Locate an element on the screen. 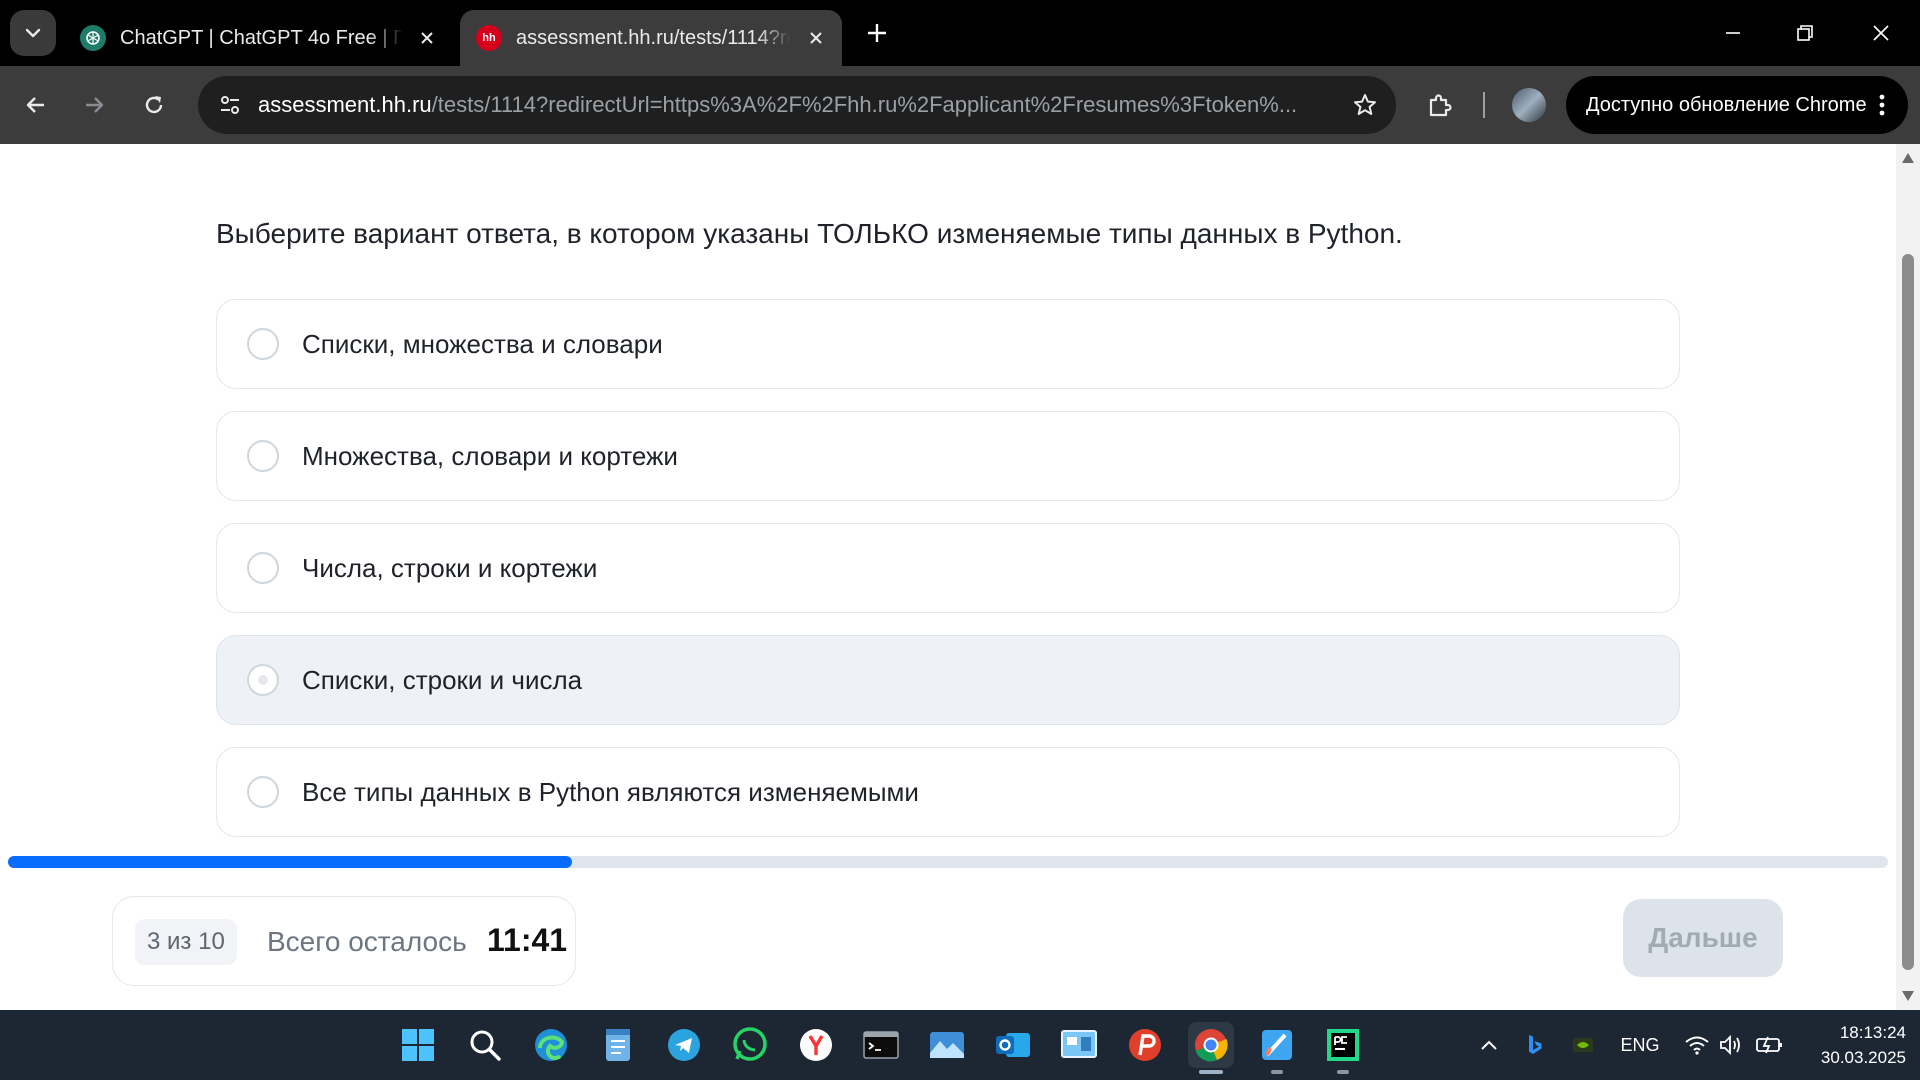  puzzle-icon is located at coordinates (1440, 105).